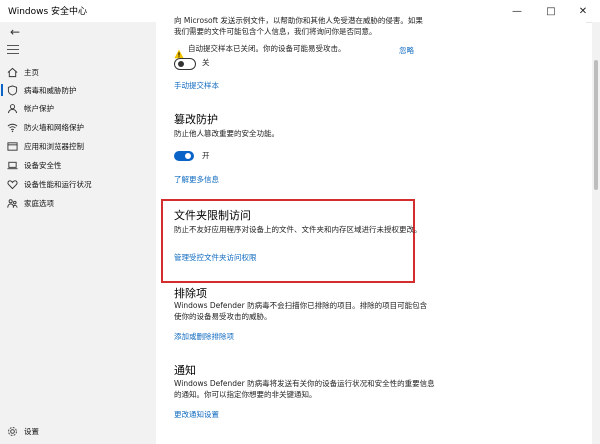 The image size is (600, 444). What do you see at coordinates (206, 155) in the screenshot?
I see `tamper-toggle-state: 开` at bounding box center [206, 155].